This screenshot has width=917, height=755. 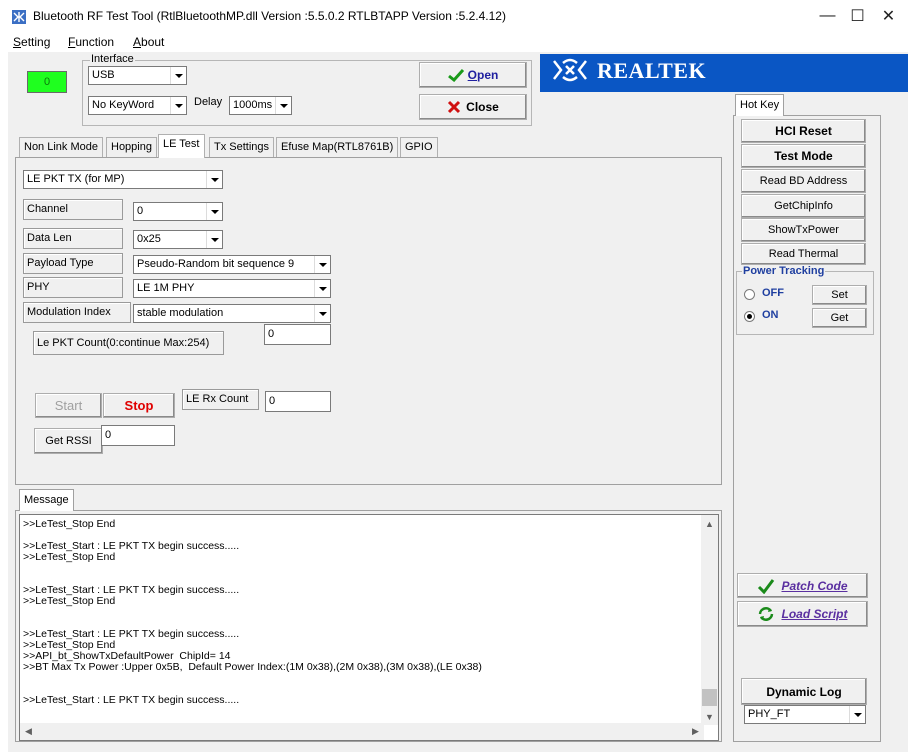 What do you see at coordinates (46, 500) in the screenshot?
I see `tab-message: Message` at bounding box center [46, 500].